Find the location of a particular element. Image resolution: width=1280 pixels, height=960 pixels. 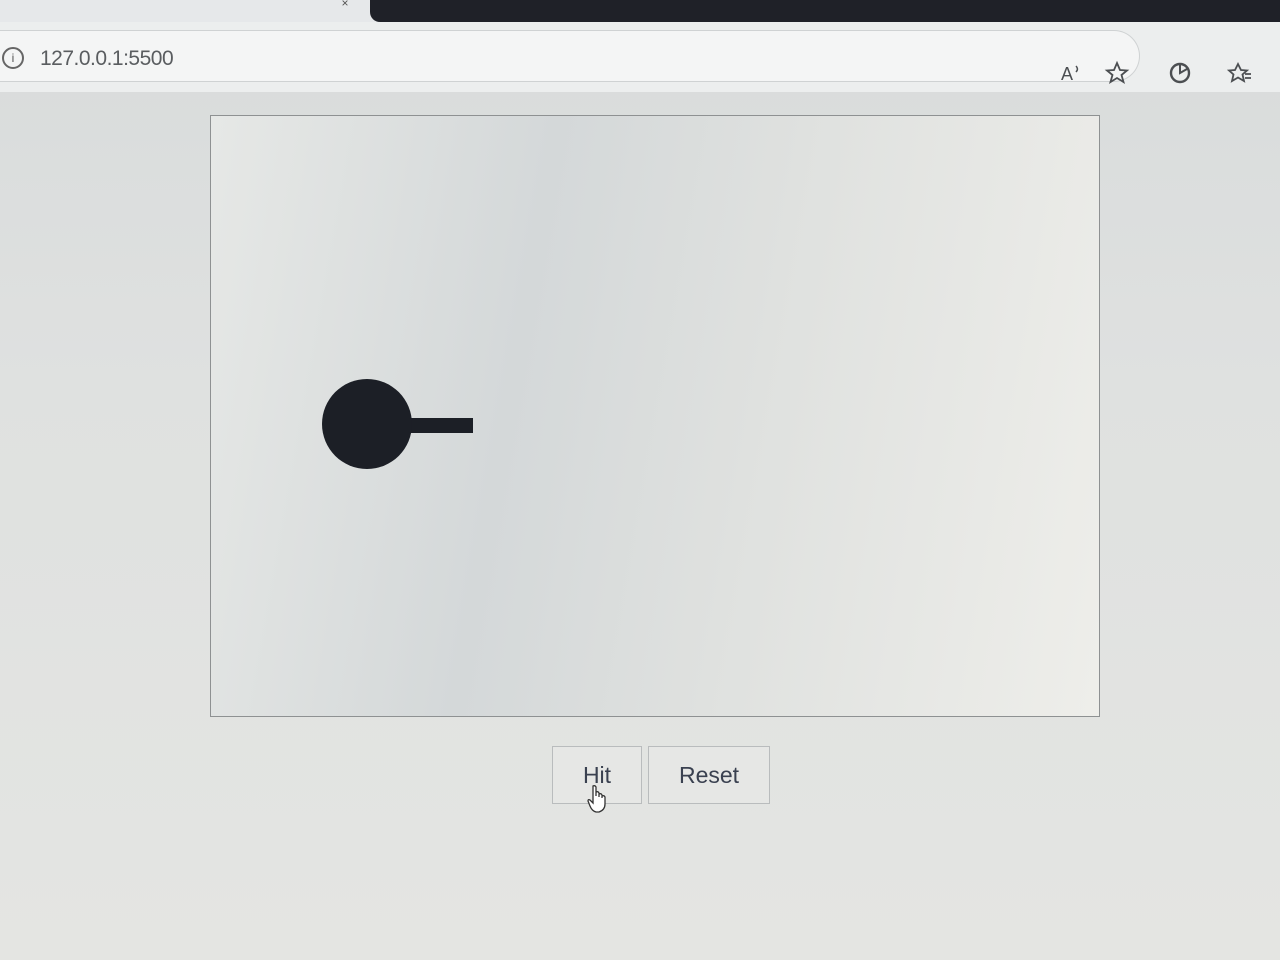

controls: Hit Reset is located at coordinates (661, 775).